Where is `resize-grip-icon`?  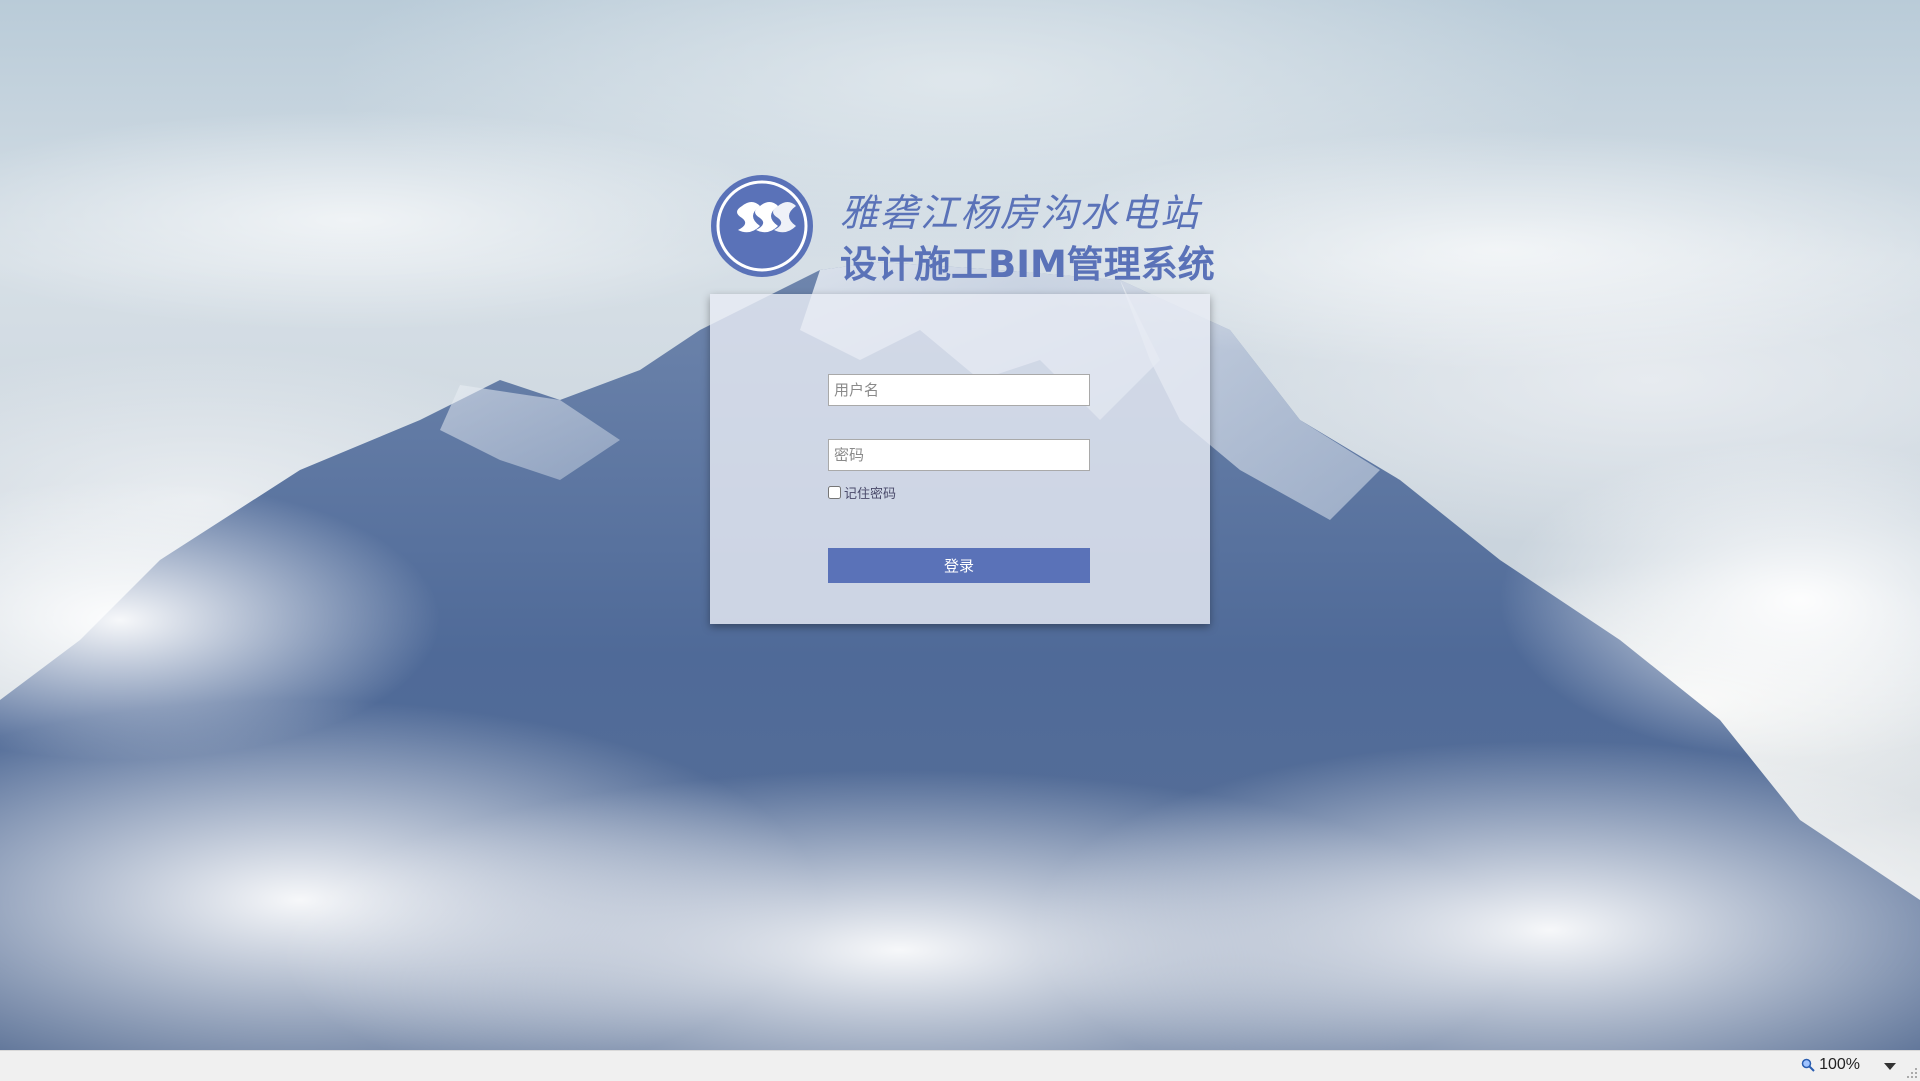
resize-grip-icon is located at coordinates (1912, 1073).